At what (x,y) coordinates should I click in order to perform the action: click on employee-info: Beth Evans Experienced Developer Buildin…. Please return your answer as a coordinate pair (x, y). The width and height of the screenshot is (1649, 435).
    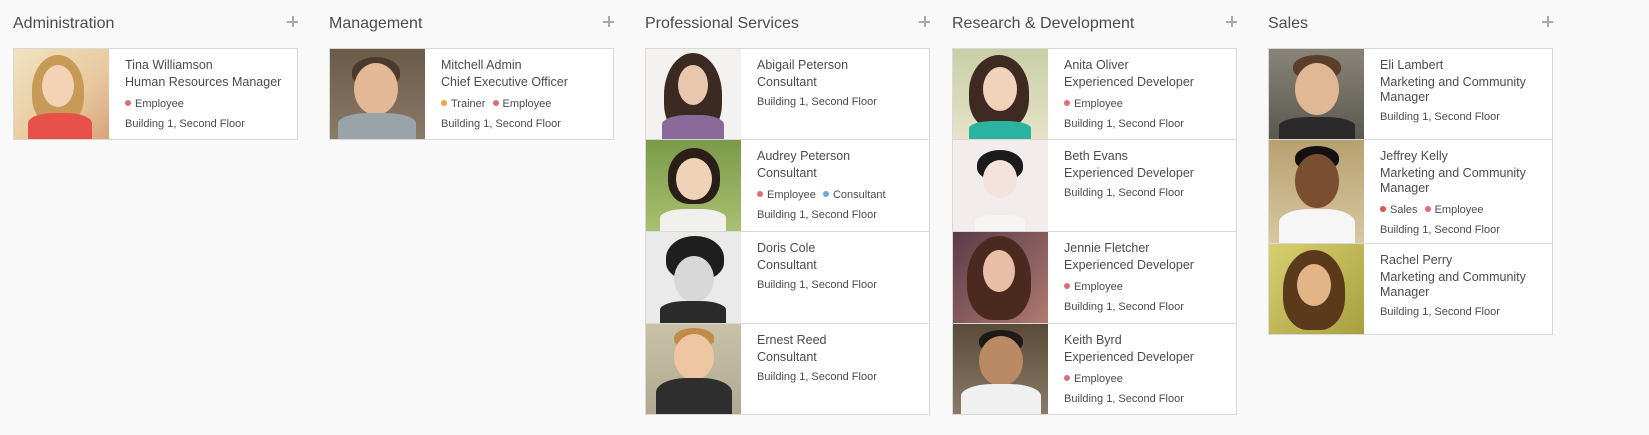
    Looking at the image, I should click on (1146, 174).